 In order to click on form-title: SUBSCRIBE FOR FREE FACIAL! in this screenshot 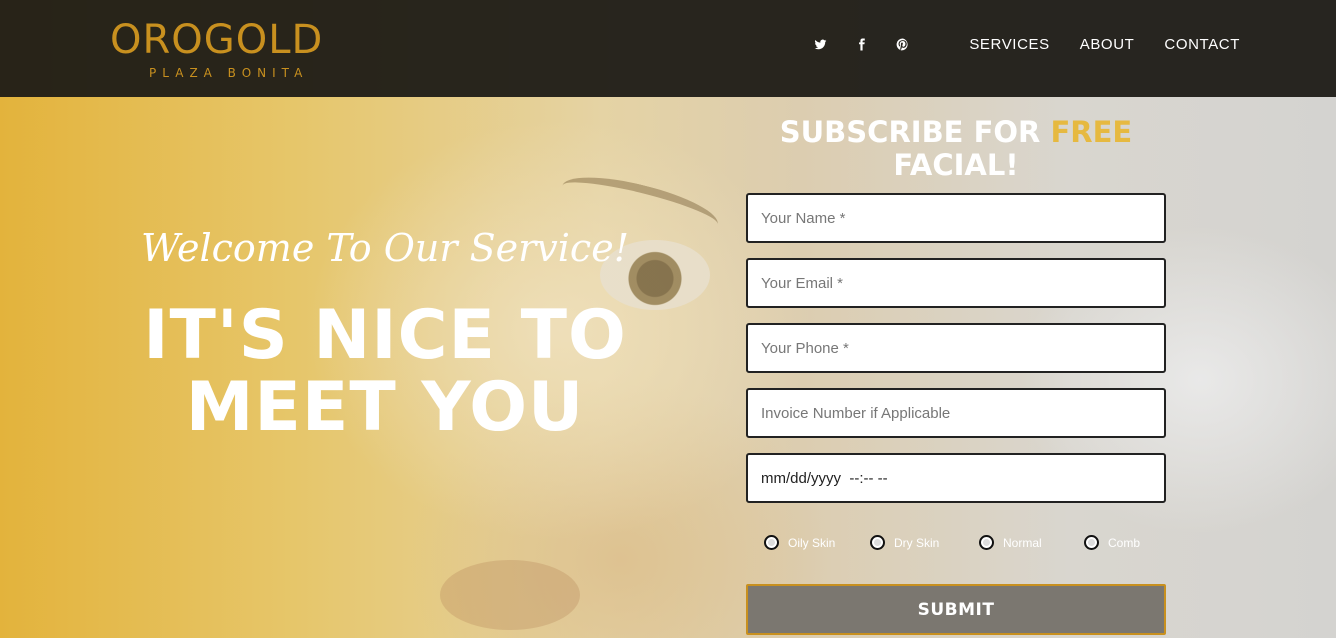, I will do `click(956, 149)`.